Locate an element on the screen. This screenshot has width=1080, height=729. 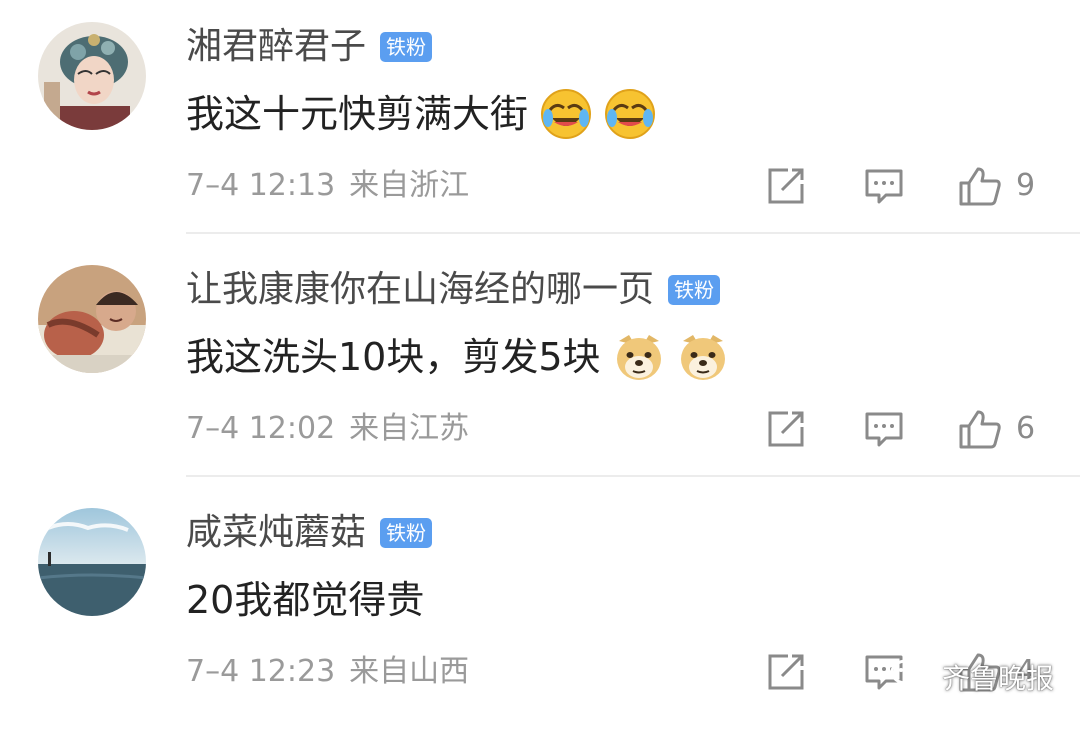
watermark-text: 齐鲁晚报 is located at coordinates (998, 678).